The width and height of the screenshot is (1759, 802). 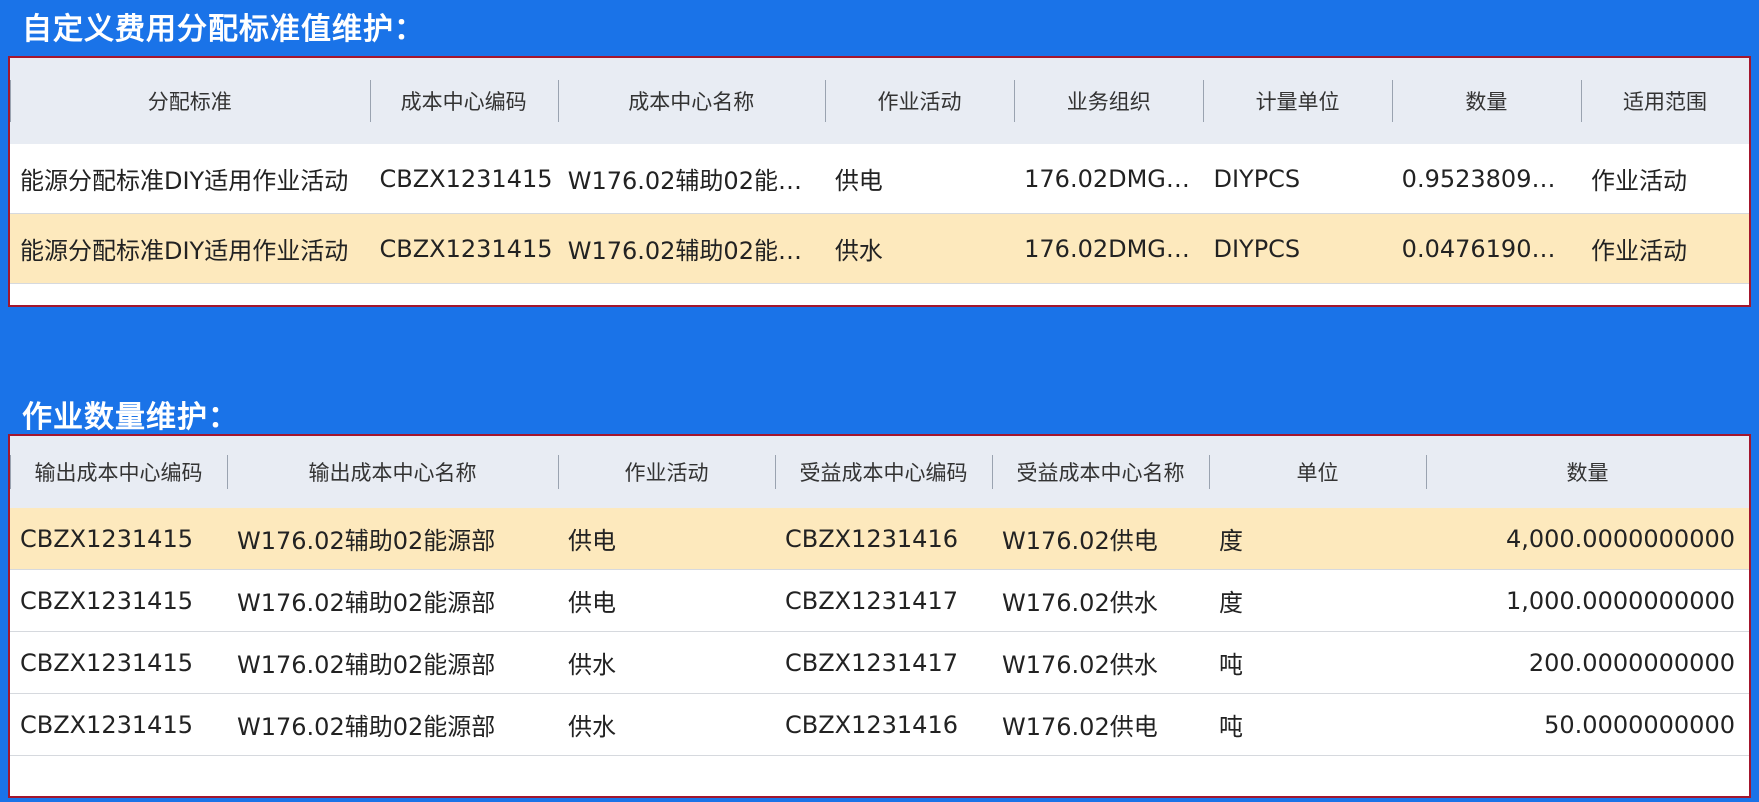 What do you see at coordinates (463, 101) in the screenshot?
I see `column-header-cost-center-code: 成本中心编码` at bounding box center [463, 101].